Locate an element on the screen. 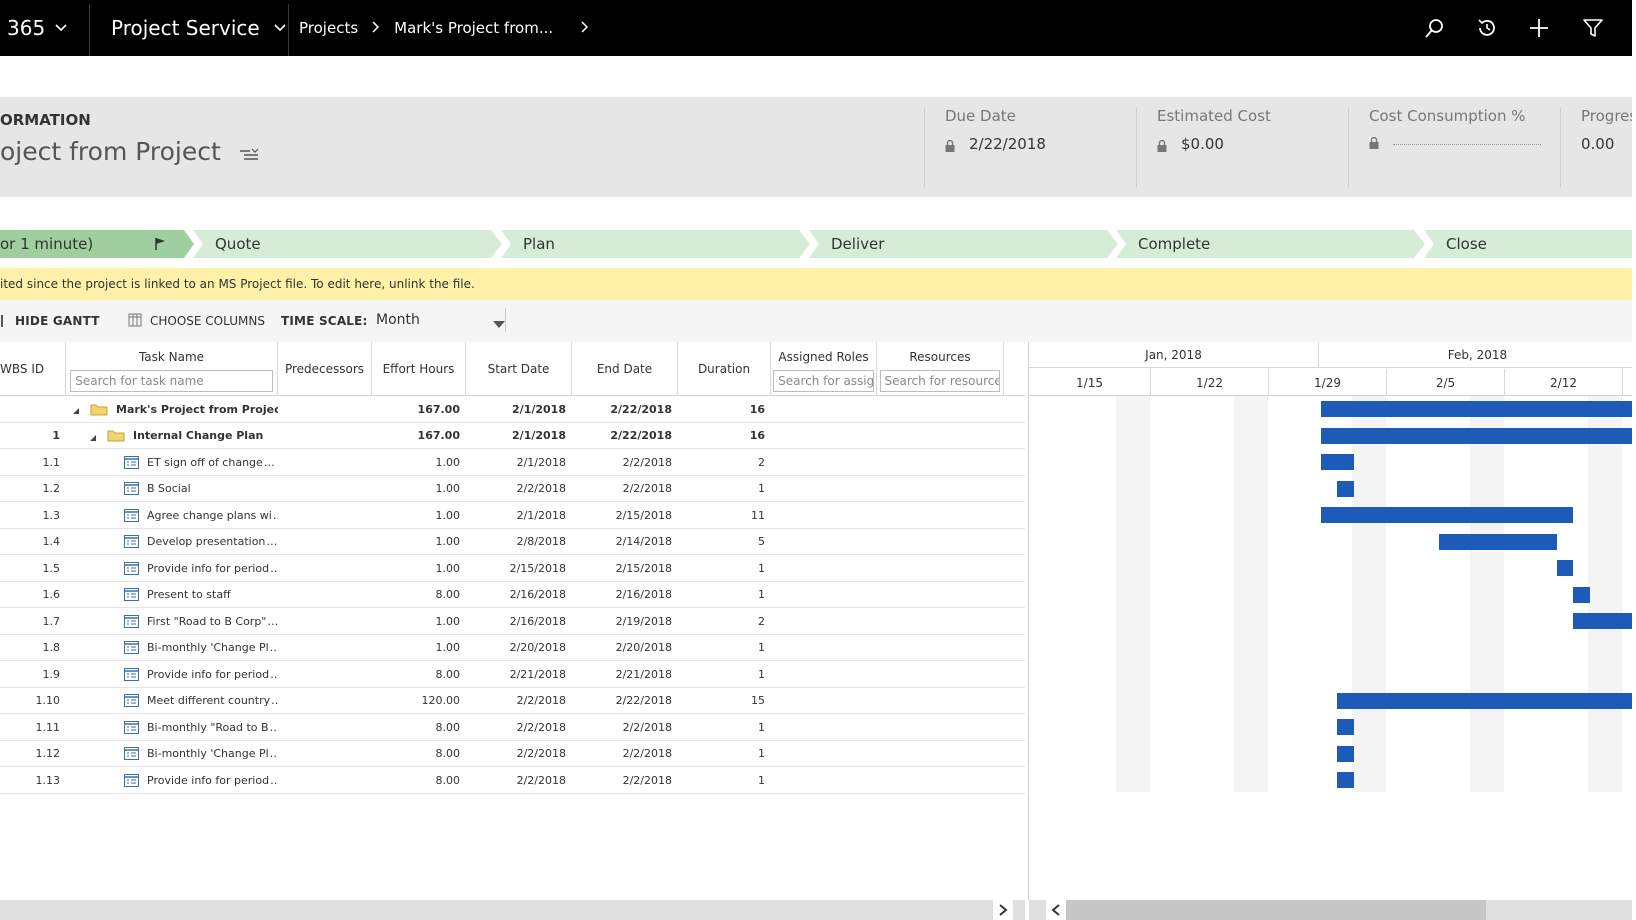 Image resolution: width=1636 pixels, height=920 pixels. task-name-text: ET sign off of change is located at coordinates (205, 462).